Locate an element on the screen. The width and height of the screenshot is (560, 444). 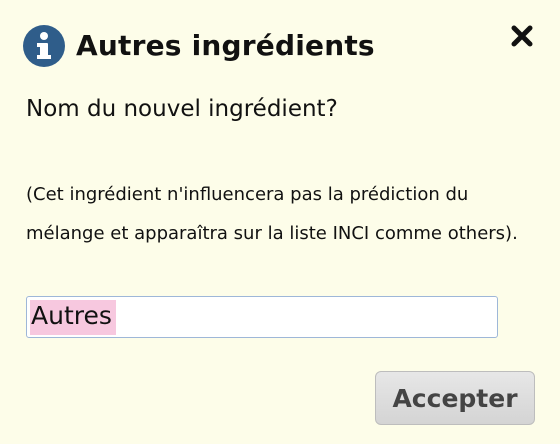
ingredient-name-question: Nom du nouvel ingrédient? is located at coordinates (182, 109).